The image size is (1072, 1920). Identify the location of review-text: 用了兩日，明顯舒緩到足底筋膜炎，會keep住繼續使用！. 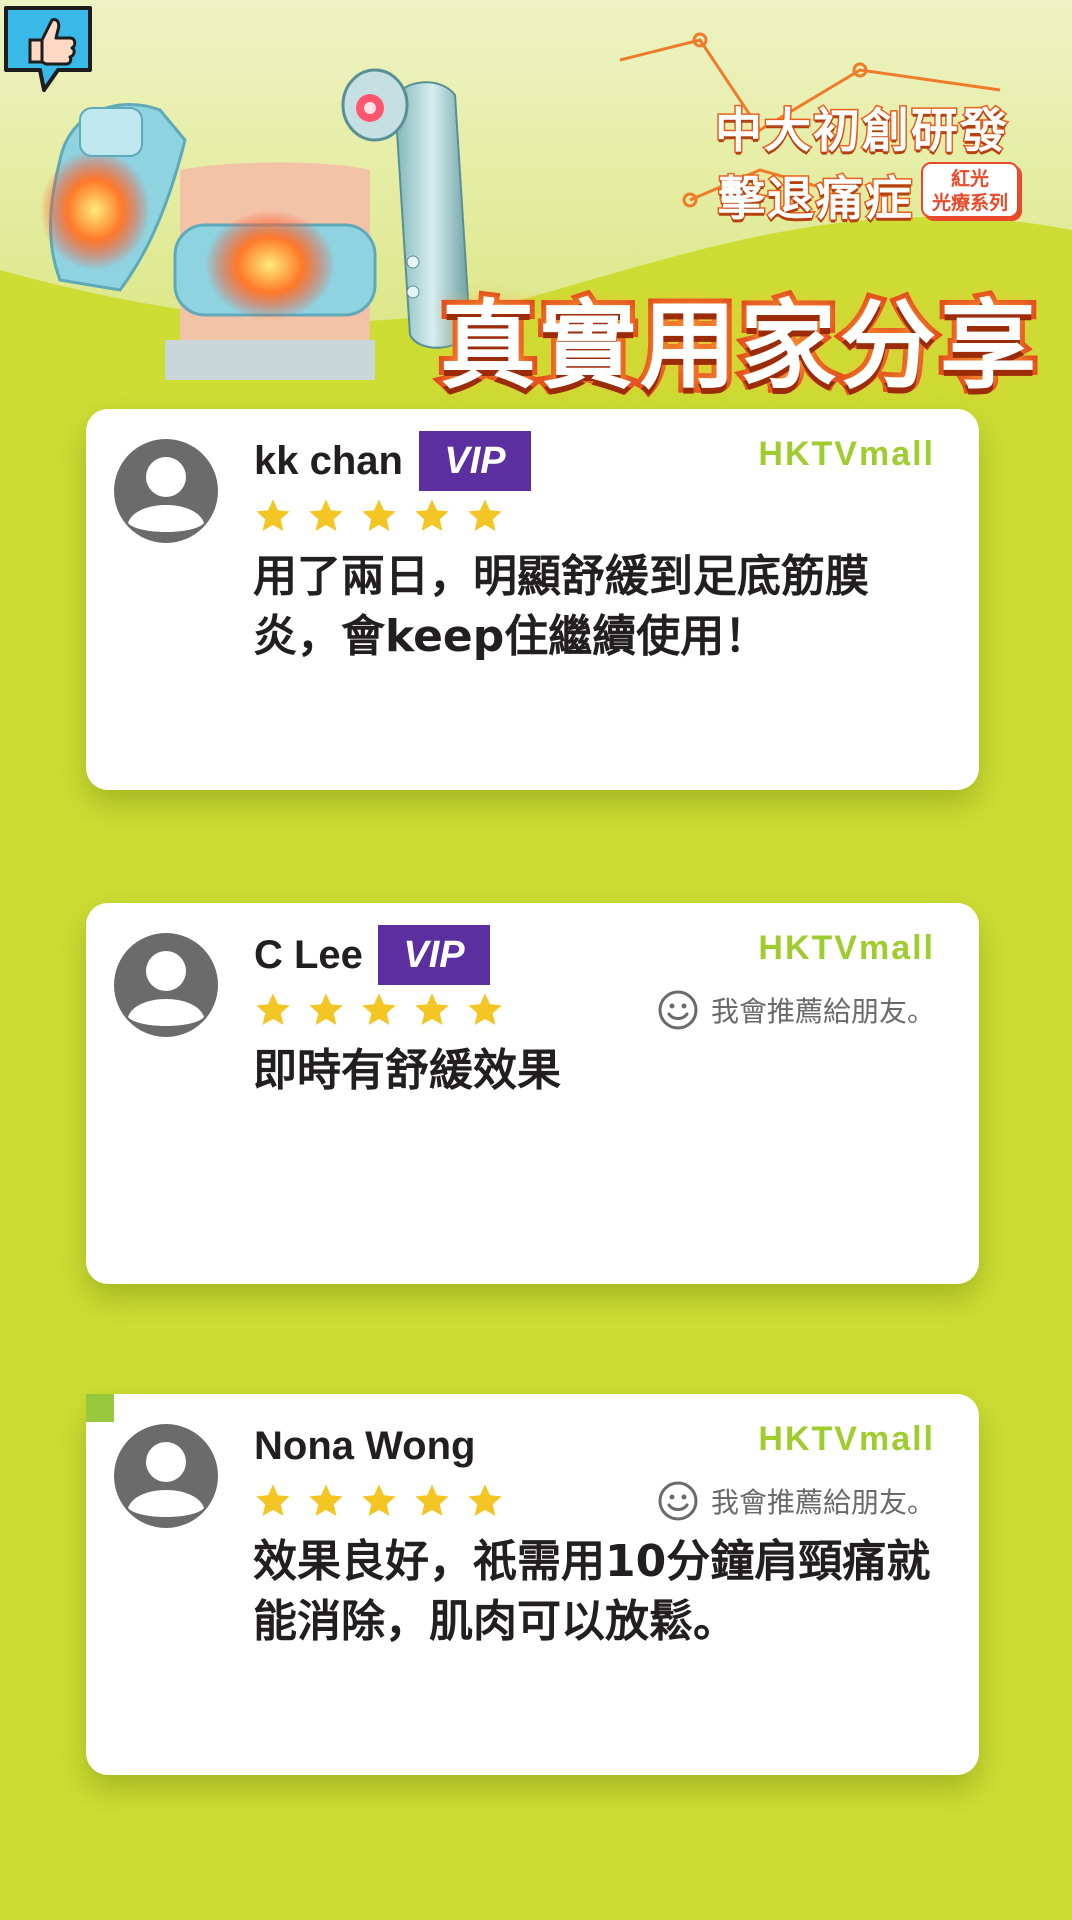
(561, 606).